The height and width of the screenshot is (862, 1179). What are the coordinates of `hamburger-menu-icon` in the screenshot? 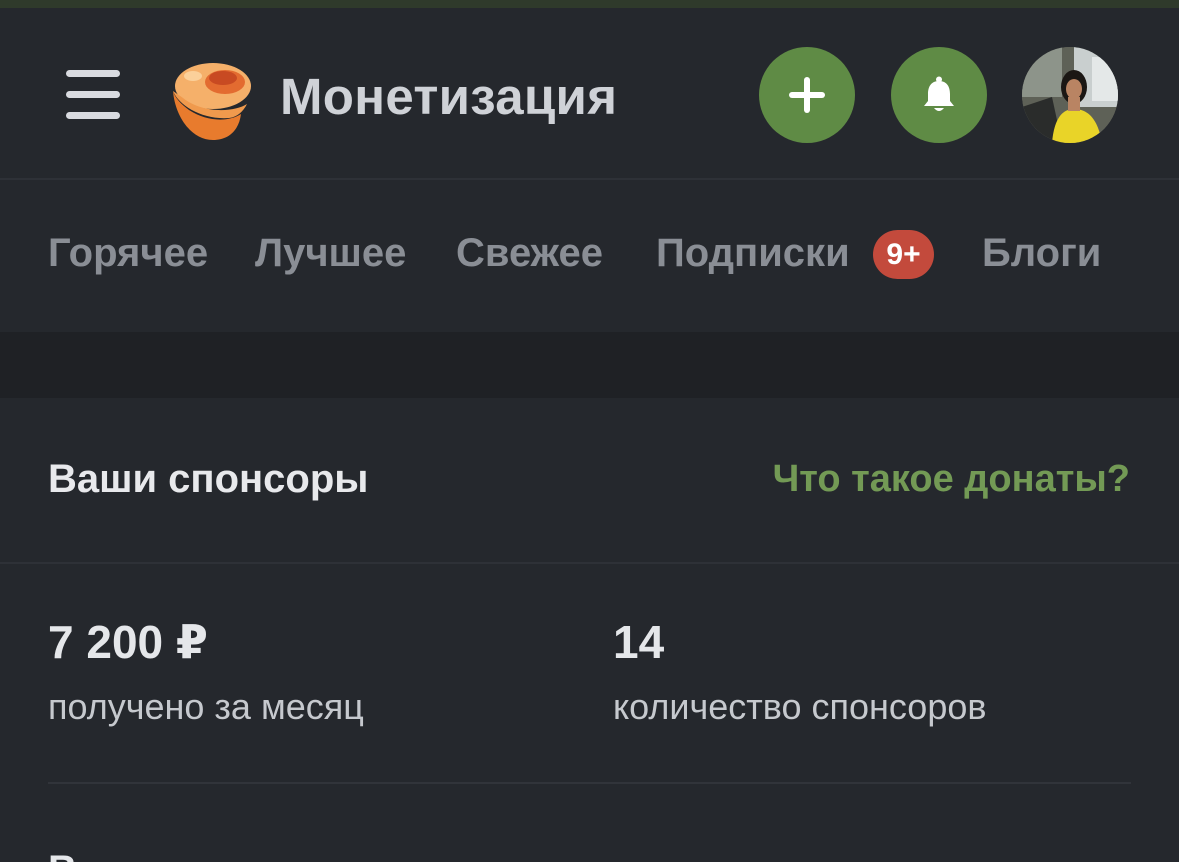 It's located at (93, 73).